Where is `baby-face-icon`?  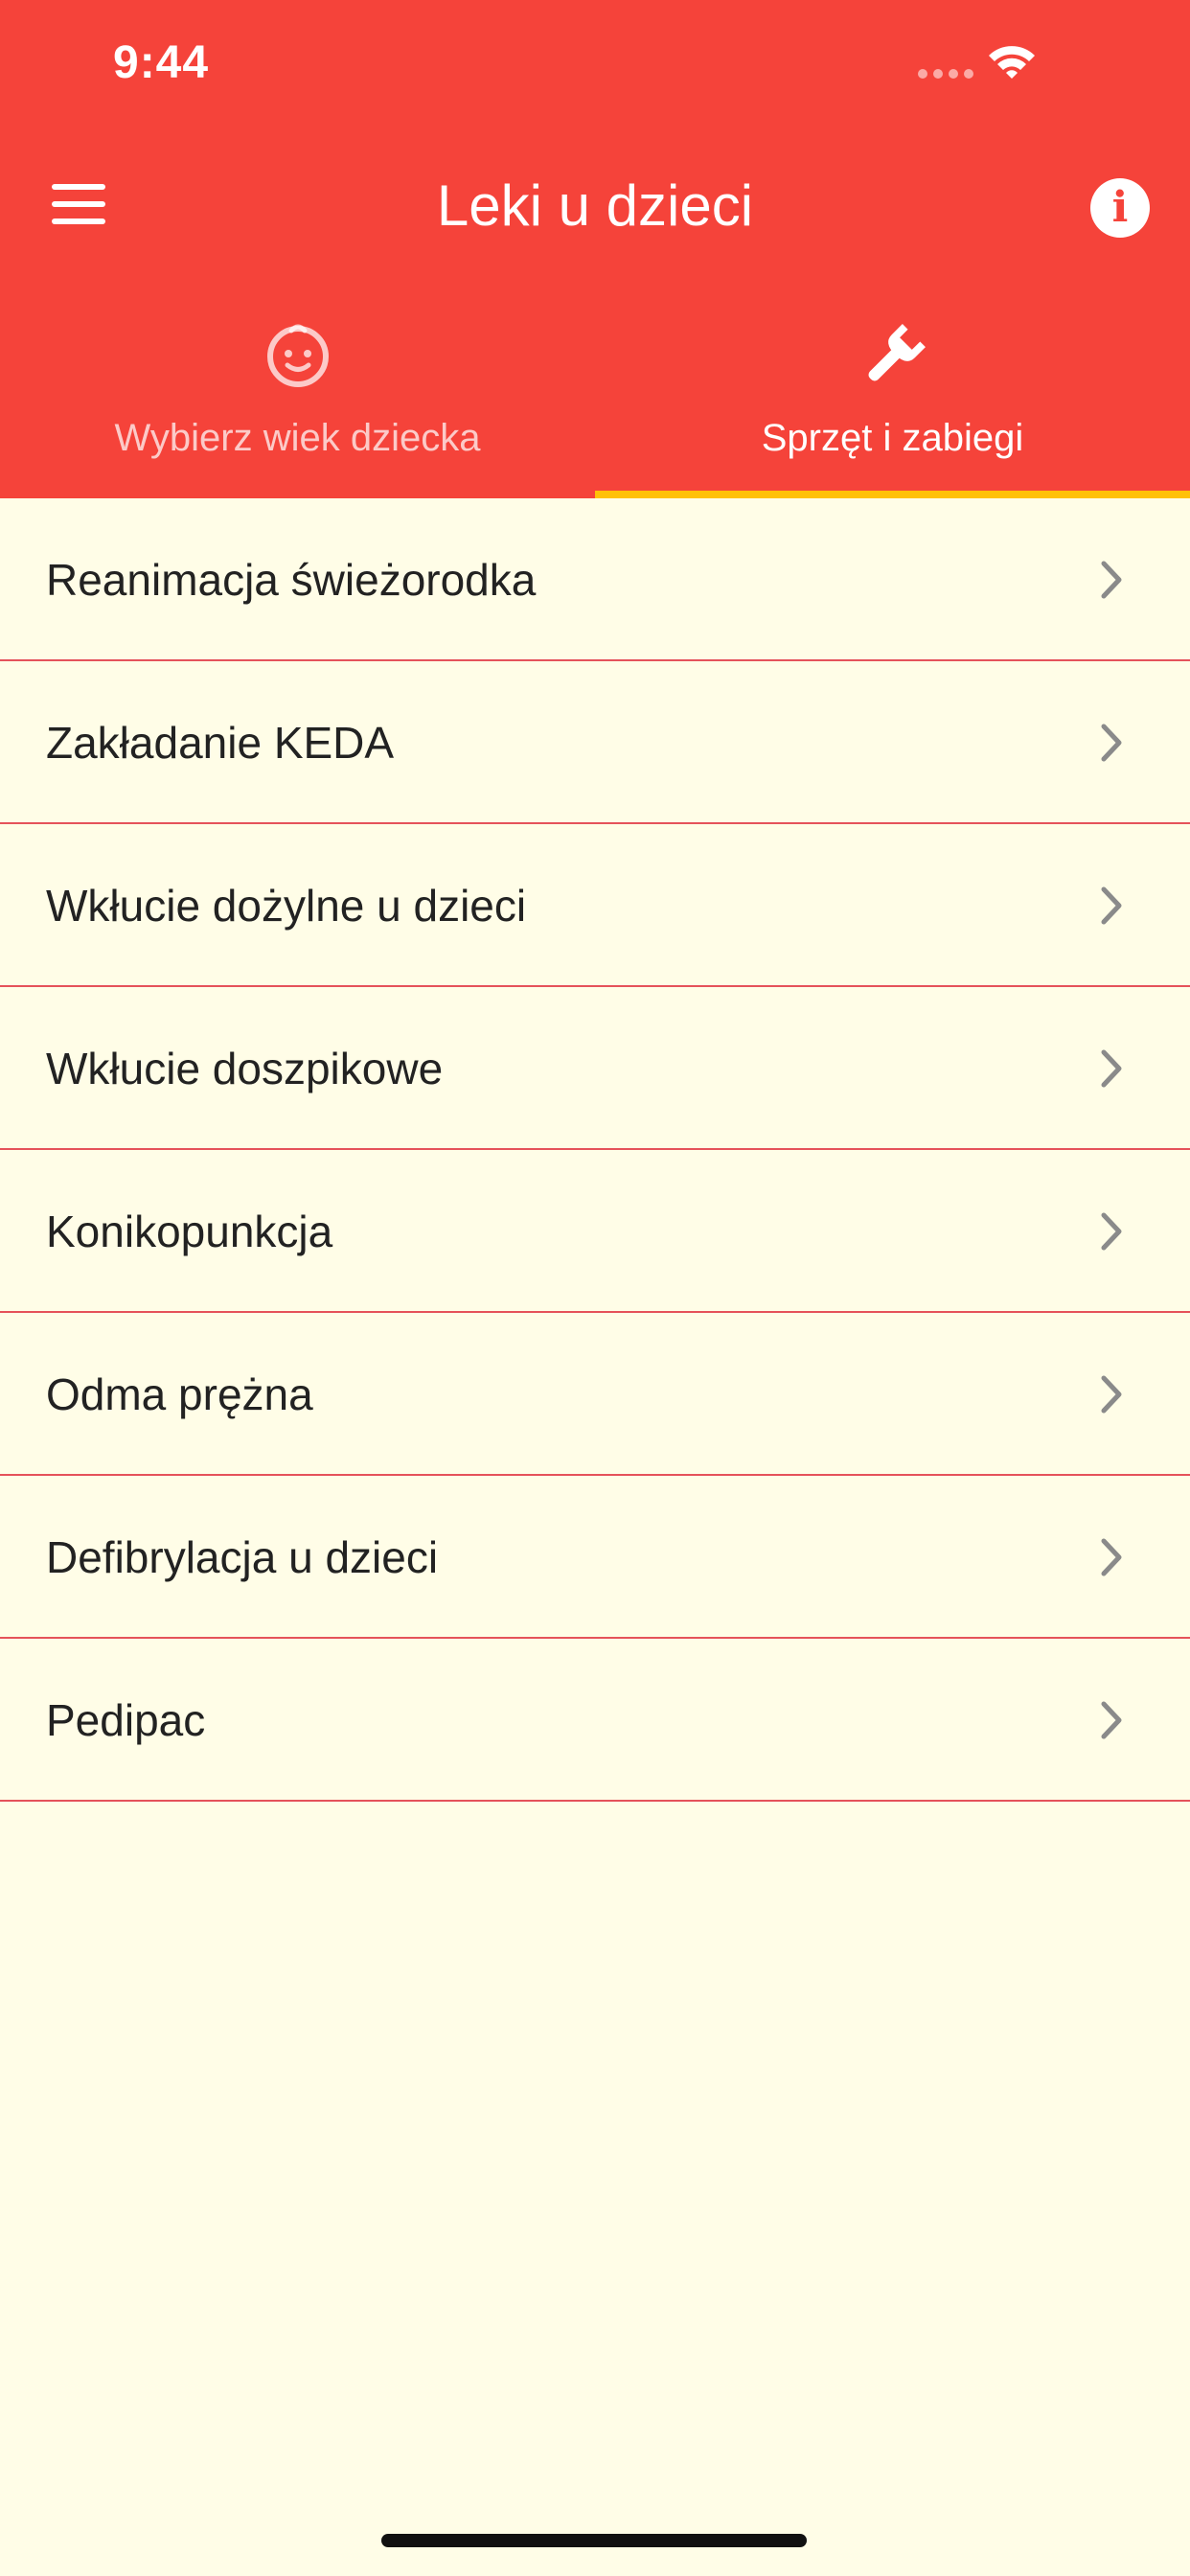 baby-face-icon is located at coordinates (297, 355).